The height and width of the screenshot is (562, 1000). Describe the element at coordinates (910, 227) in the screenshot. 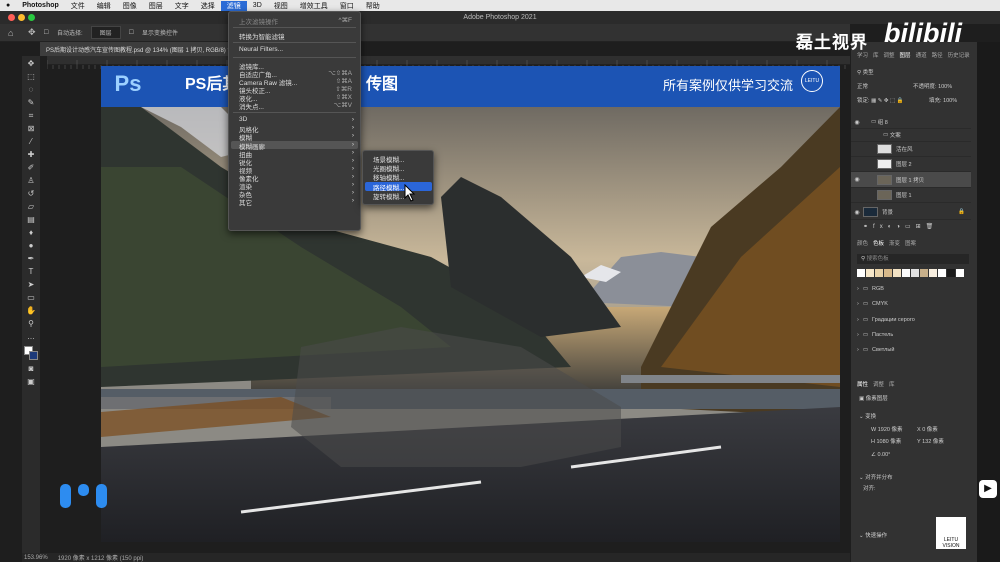

I see `group-icon: ▭` at that location.